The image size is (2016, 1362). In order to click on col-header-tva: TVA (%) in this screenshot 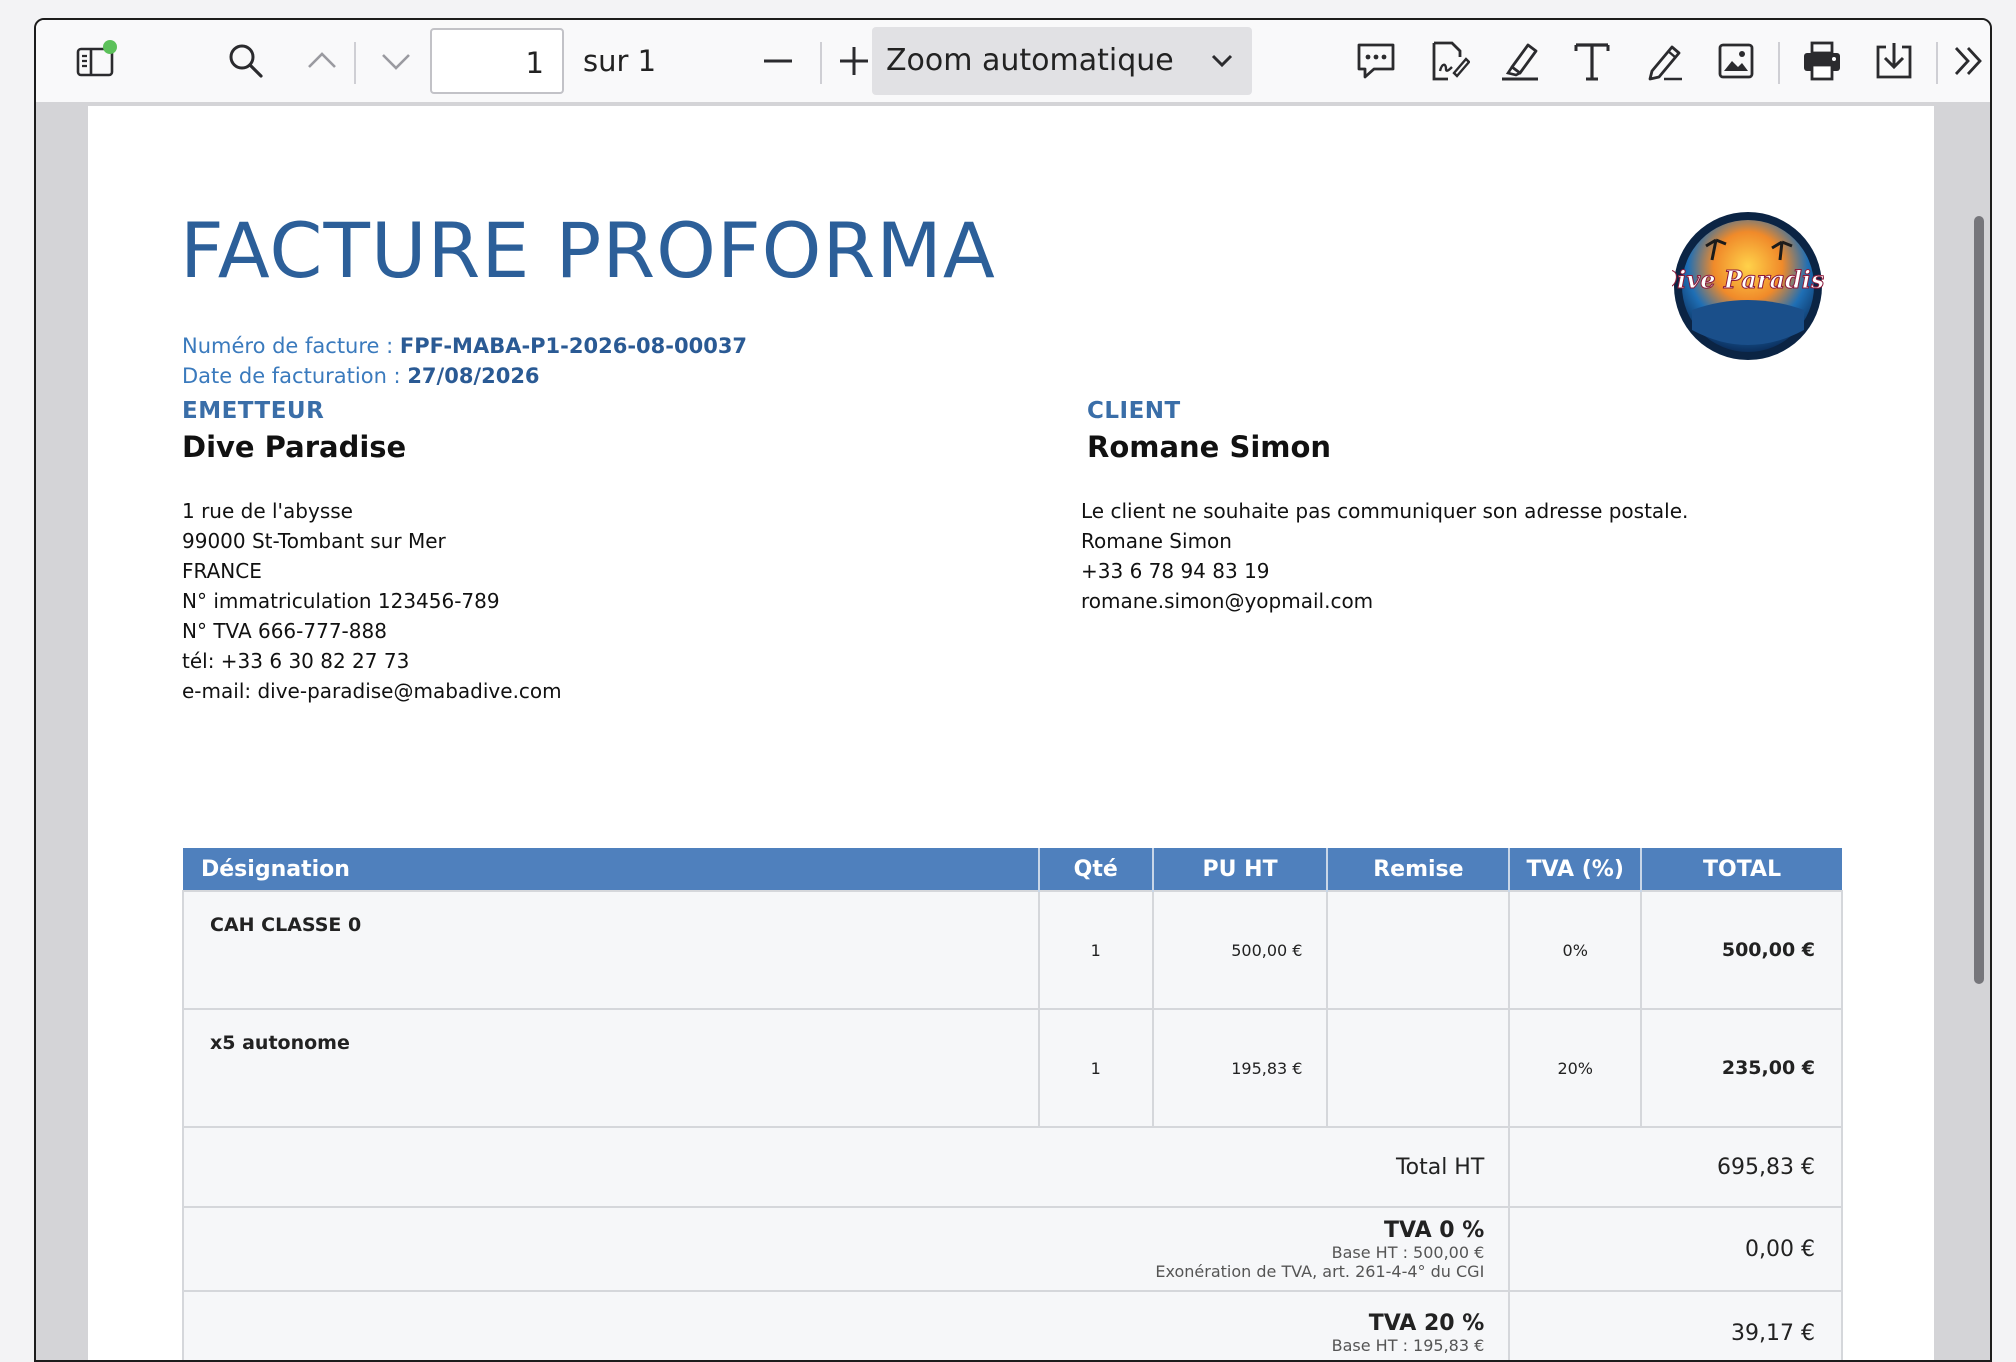, I will do `click(1576, 869)`.